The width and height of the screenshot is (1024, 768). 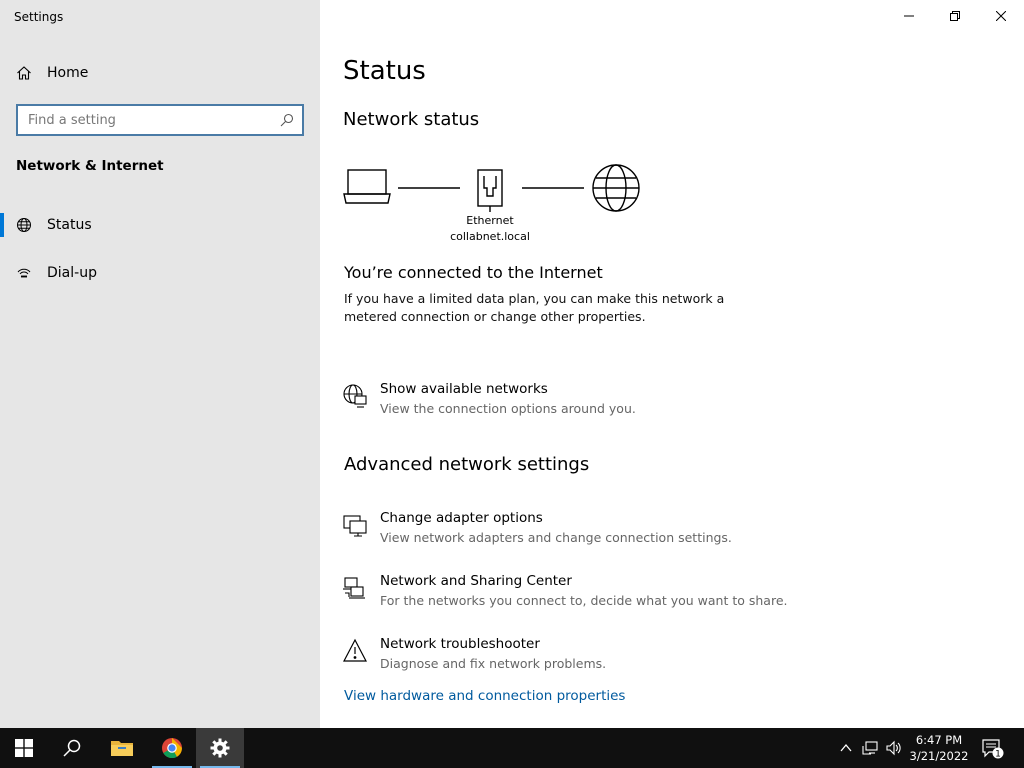 I want to click on folder-icon, so click(x=122, y=748).